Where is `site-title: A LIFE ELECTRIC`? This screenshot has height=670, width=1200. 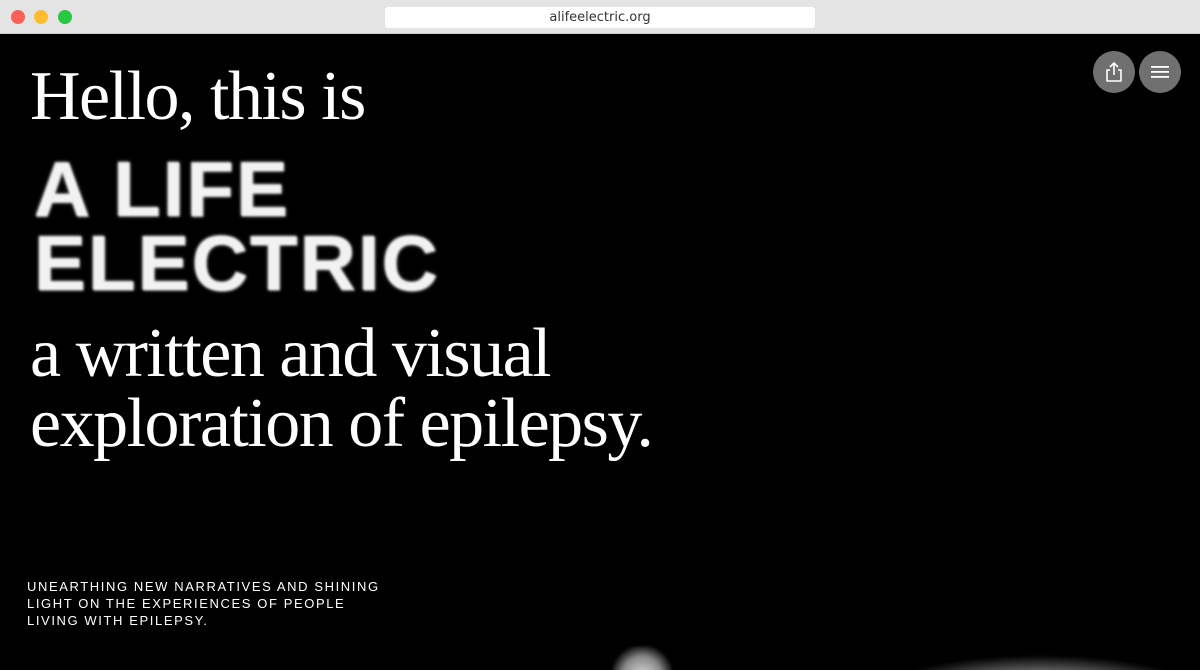 site-title: A LIFE ELECTRIC is located at coordinates (237, 226).